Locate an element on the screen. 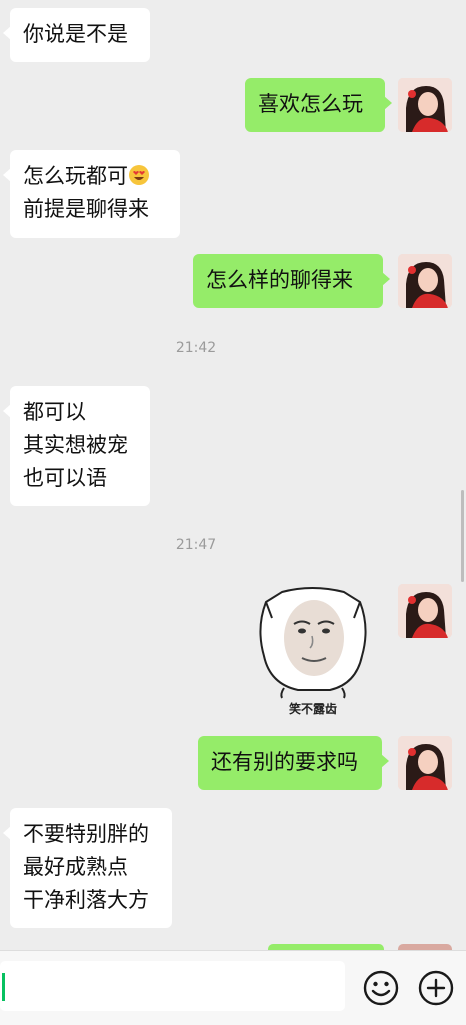 This screenshot has width=466, height=1025. message-text: 其实想被宠 is located at coordinates (75, 445).